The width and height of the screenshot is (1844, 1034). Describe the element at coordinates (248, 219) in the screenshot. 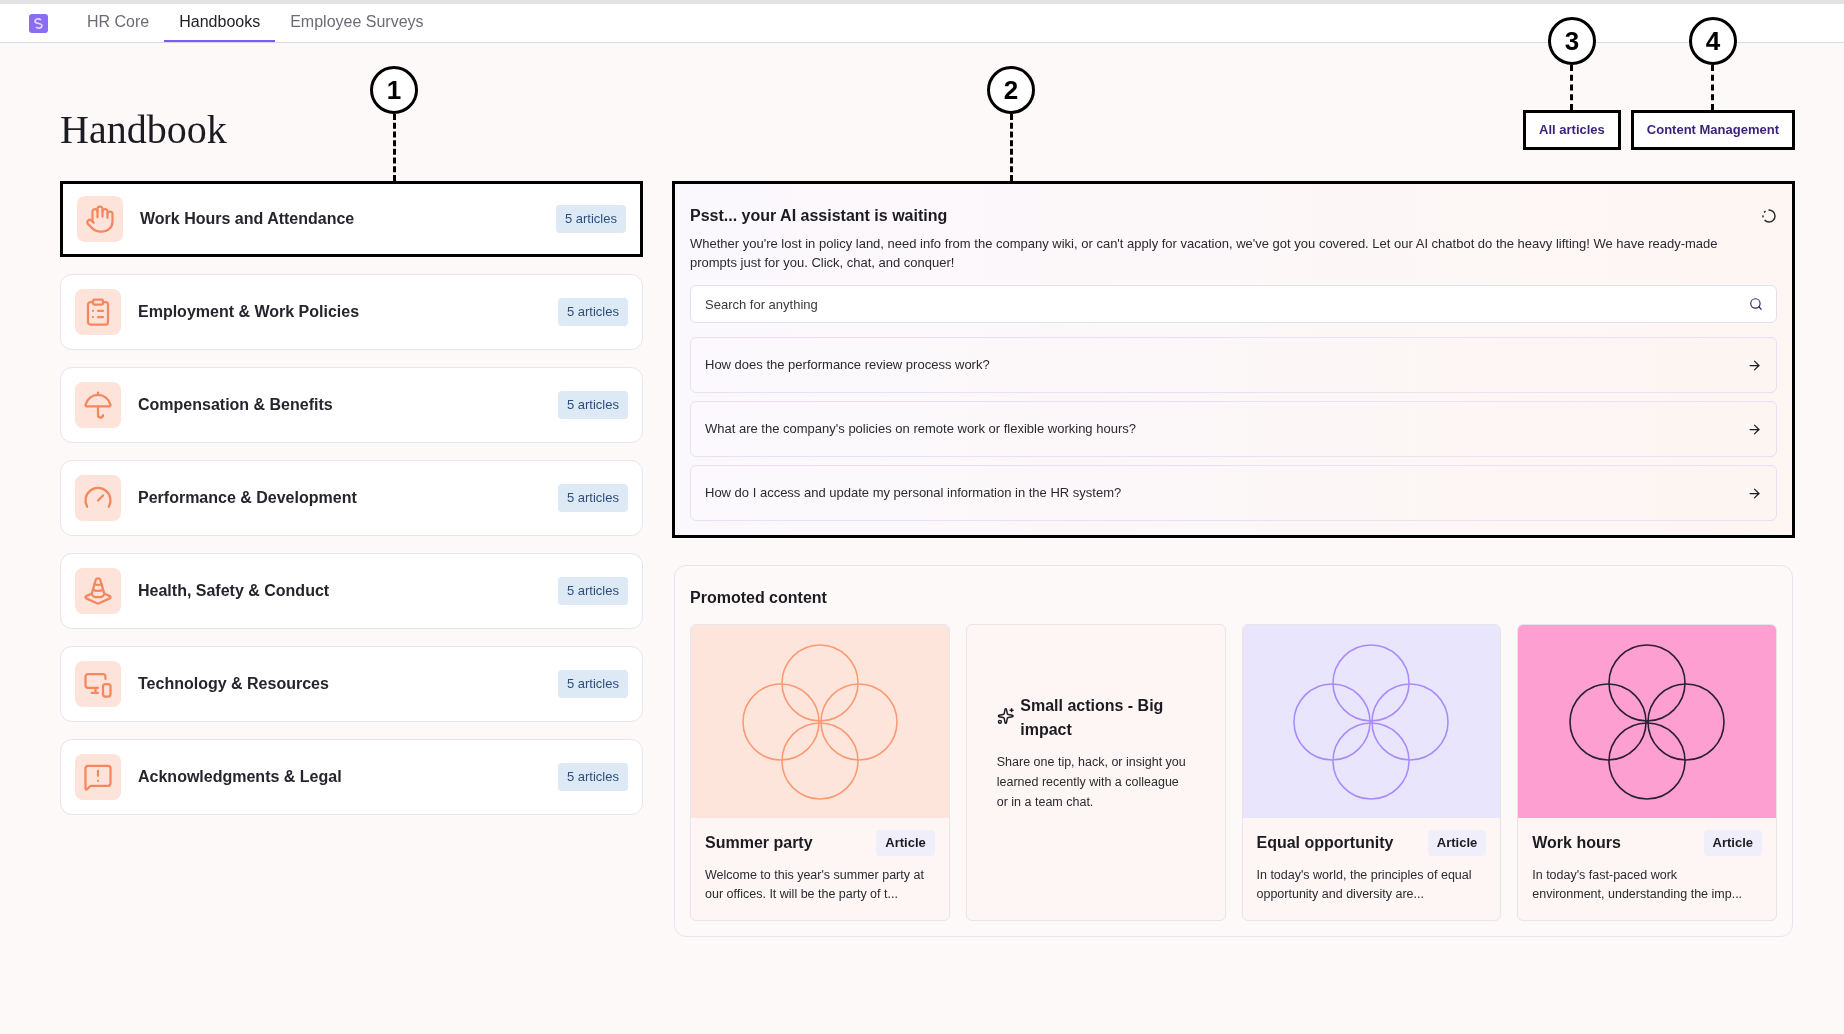

I see `category-title: Work Hours and Attendance` at that location.